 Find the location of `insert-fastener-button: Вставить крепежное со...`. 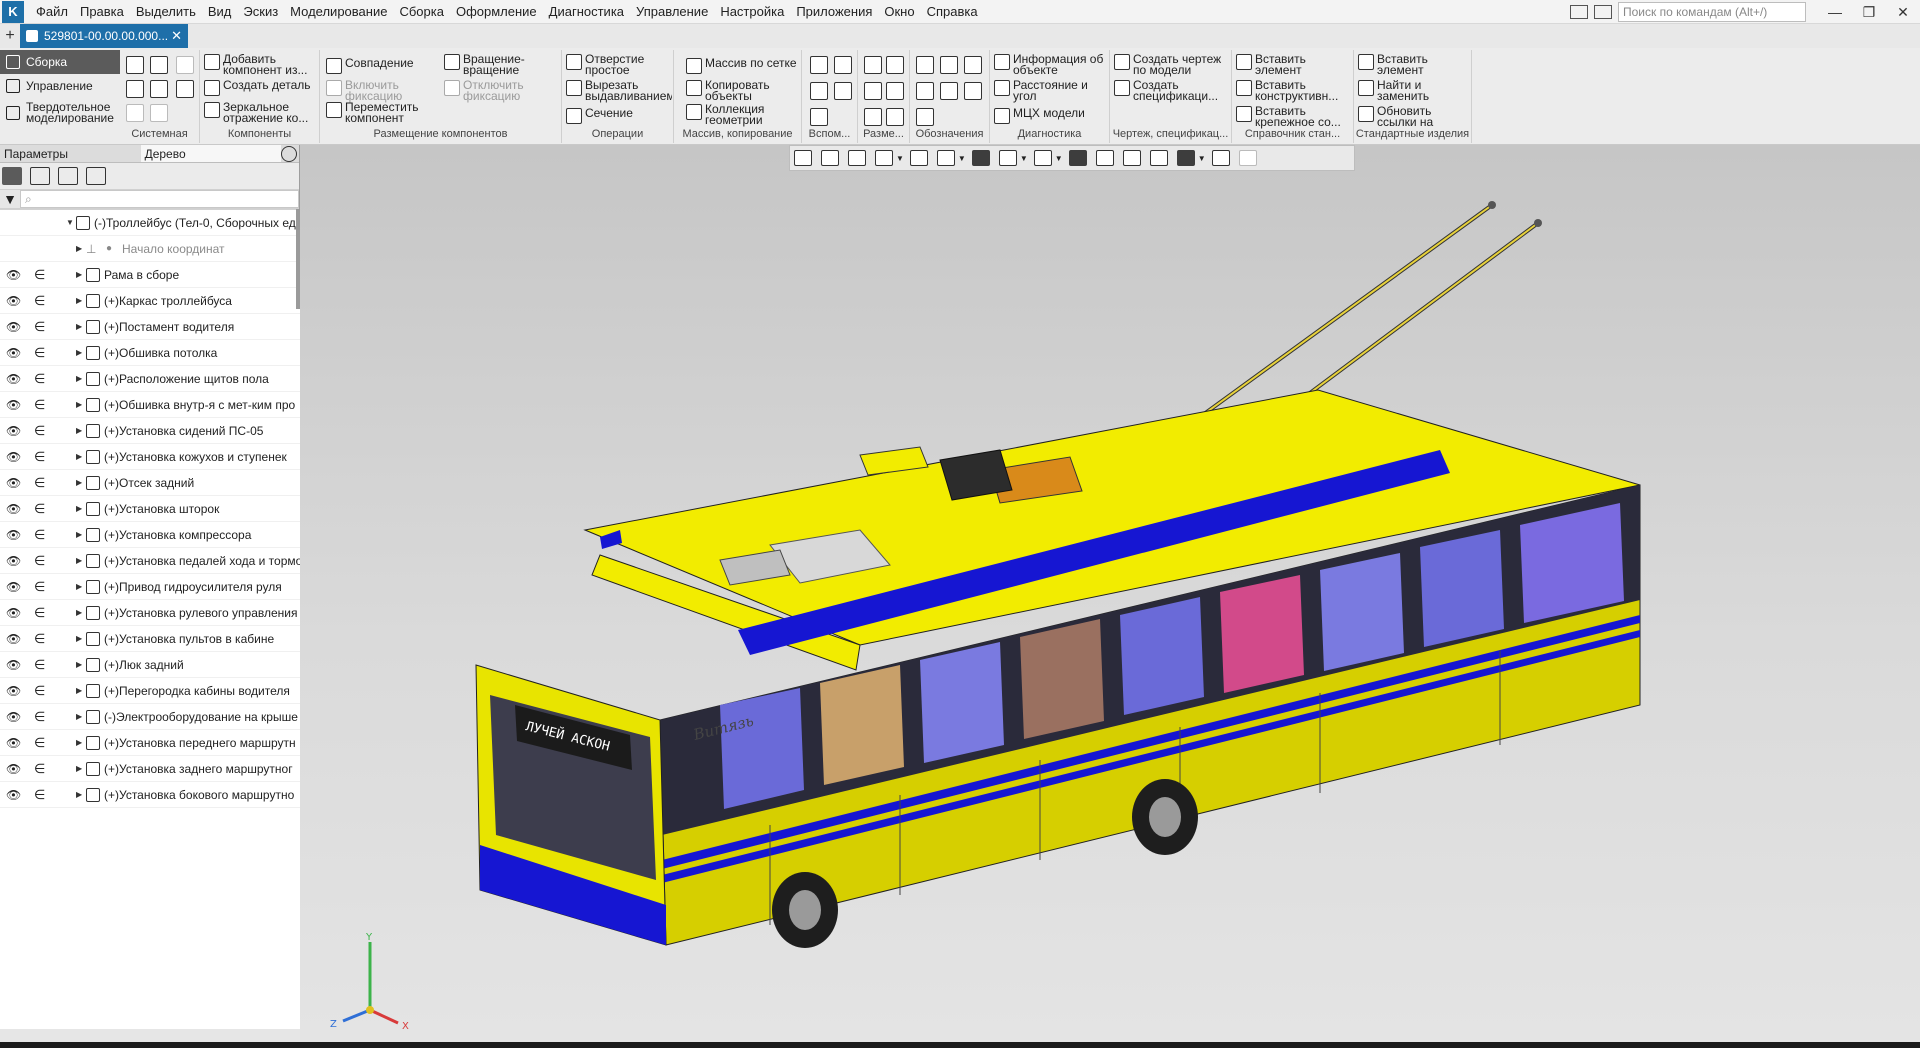

insert-fastener-button: Вставить крепежное со... is located at coordinates (1294, 118).